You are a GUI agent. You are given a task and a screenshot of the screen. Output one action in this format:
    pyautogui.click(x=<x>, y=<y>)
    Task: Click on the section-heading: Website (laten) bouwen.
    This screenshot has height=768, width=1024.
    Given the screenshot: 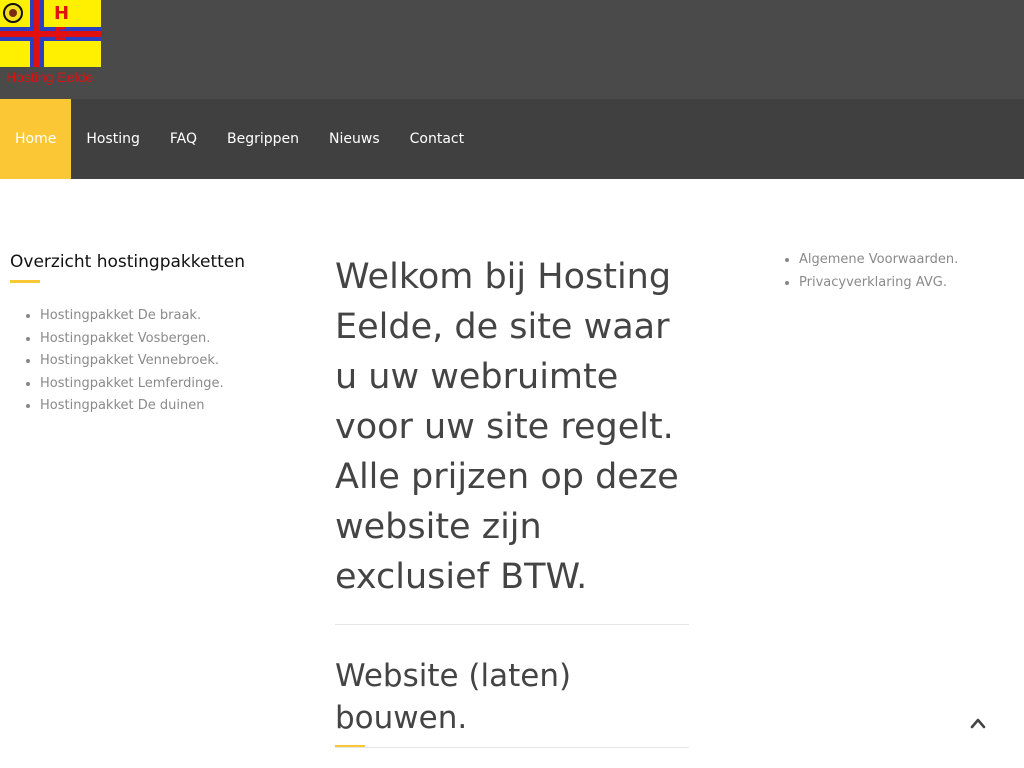 What is the action you would take?
    pyautogui.click(x=453, y=697)
    